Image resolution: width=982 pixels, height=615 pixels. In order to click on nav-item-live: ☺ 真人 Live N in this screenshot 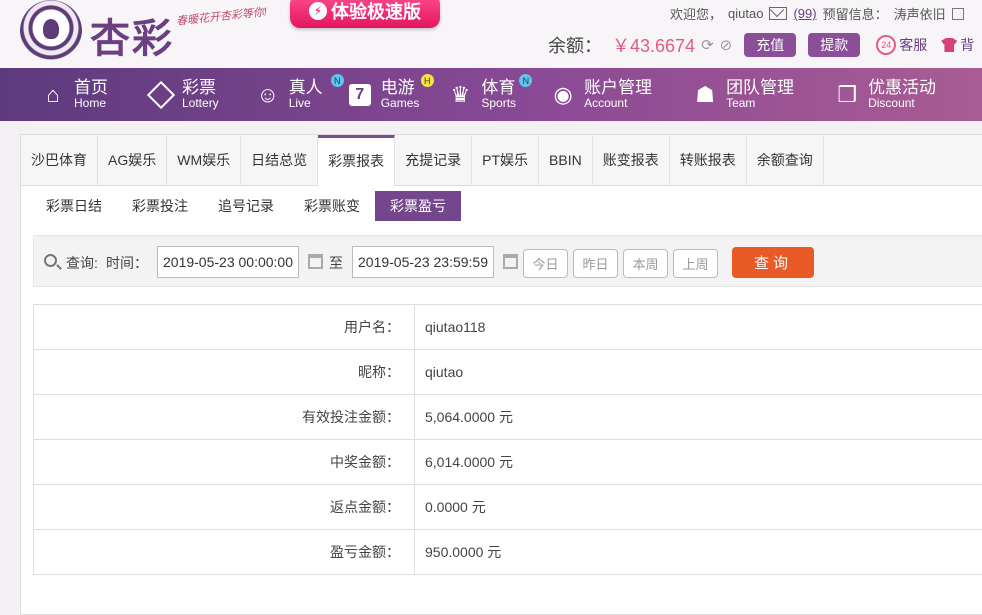, I will do `click(281, 94)`.